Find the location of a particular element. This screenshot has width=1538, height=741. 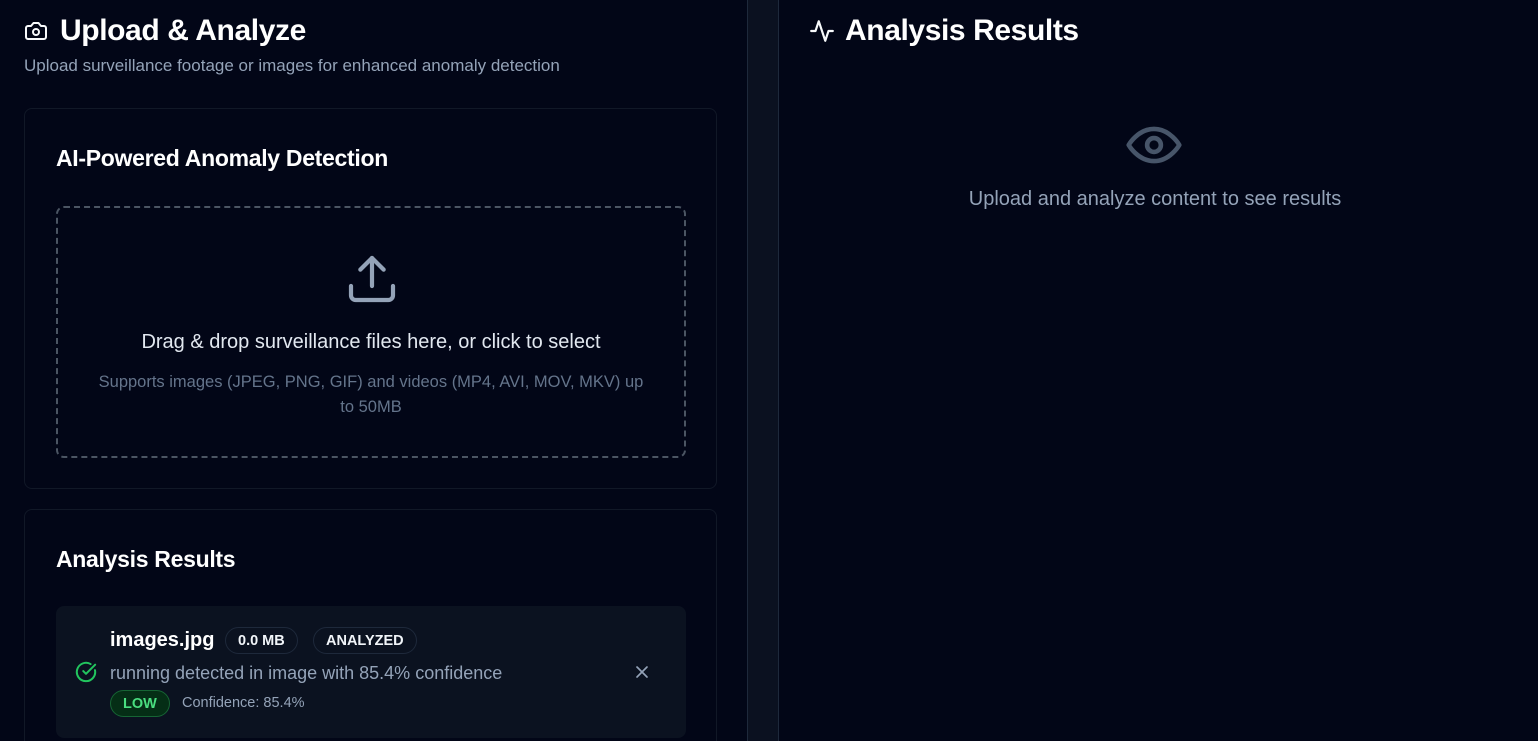

page-title: Upload & Analyze is located at coordinates (183, 30).